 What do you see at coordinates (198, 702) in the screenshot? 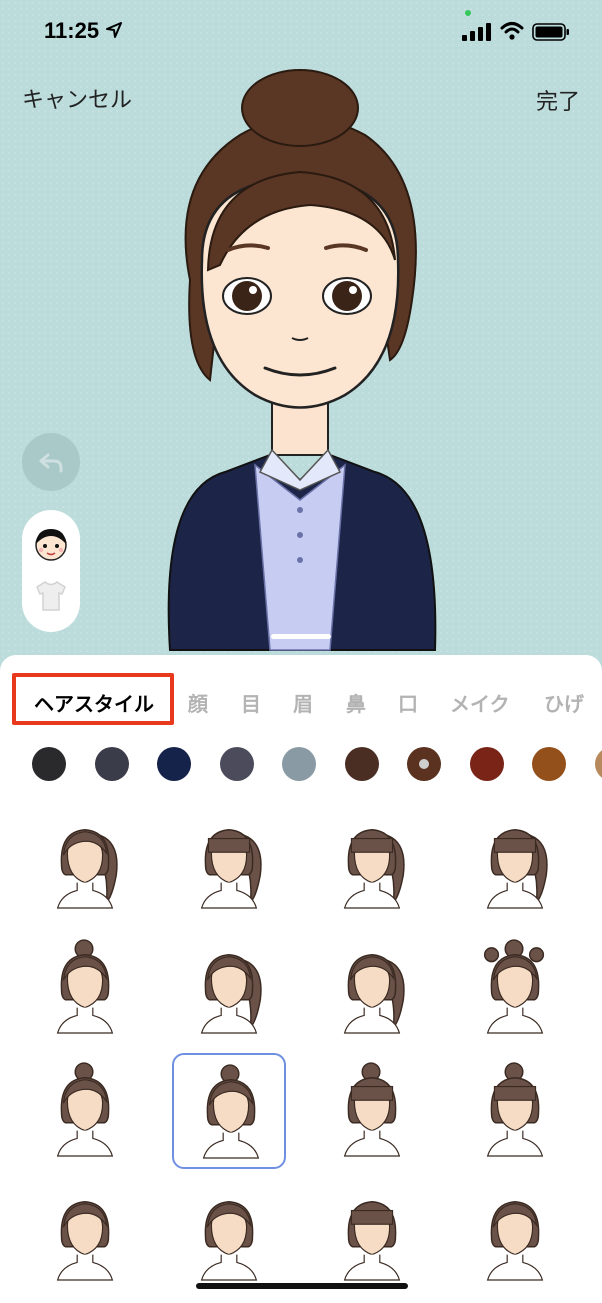
I see `tab-face: 顔` at bounding box center [198, 702].